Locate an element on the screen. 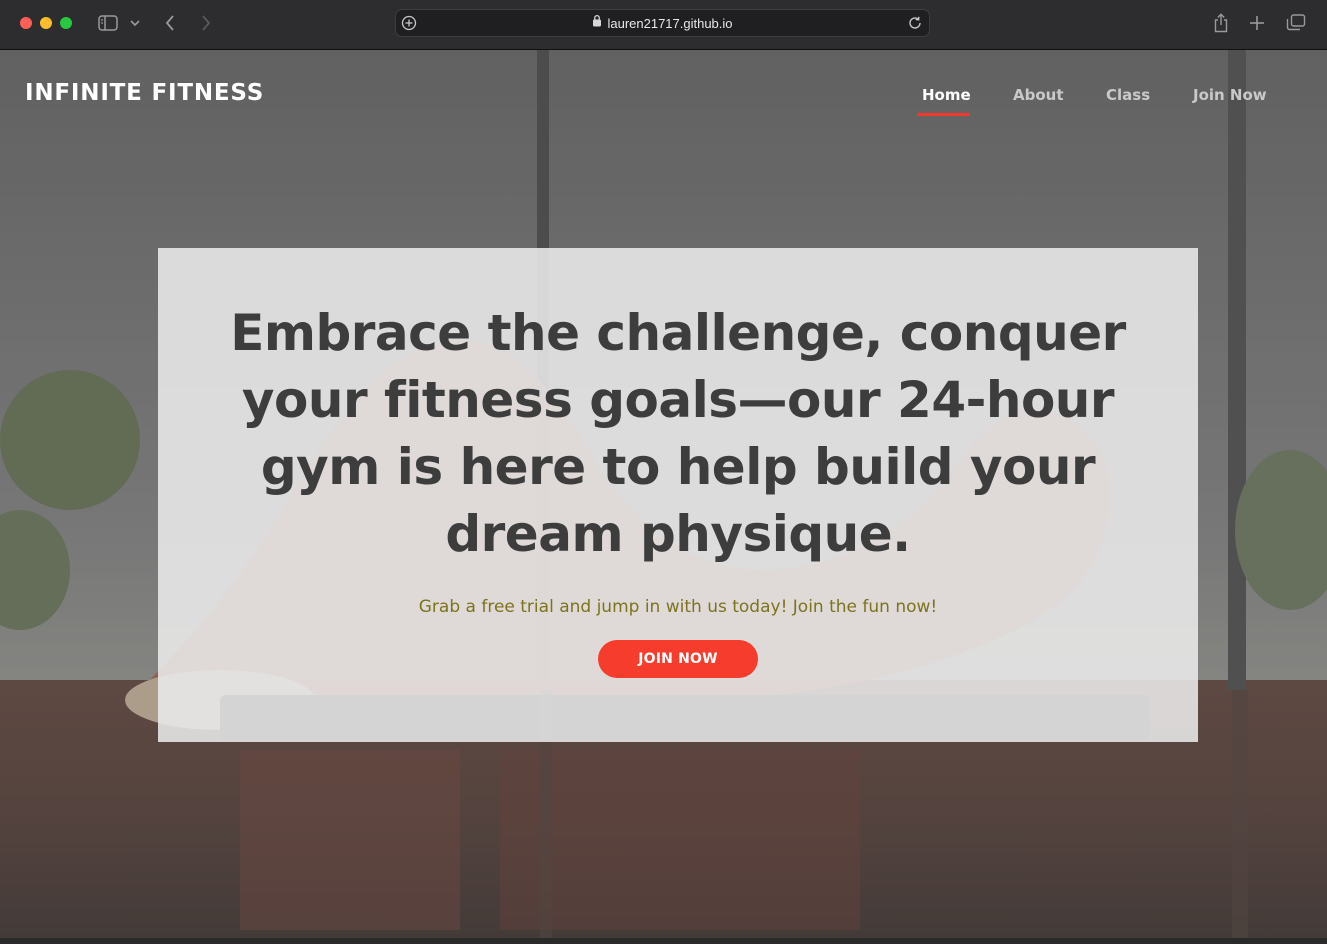  reload-icon is located at coordinates (915, 23).